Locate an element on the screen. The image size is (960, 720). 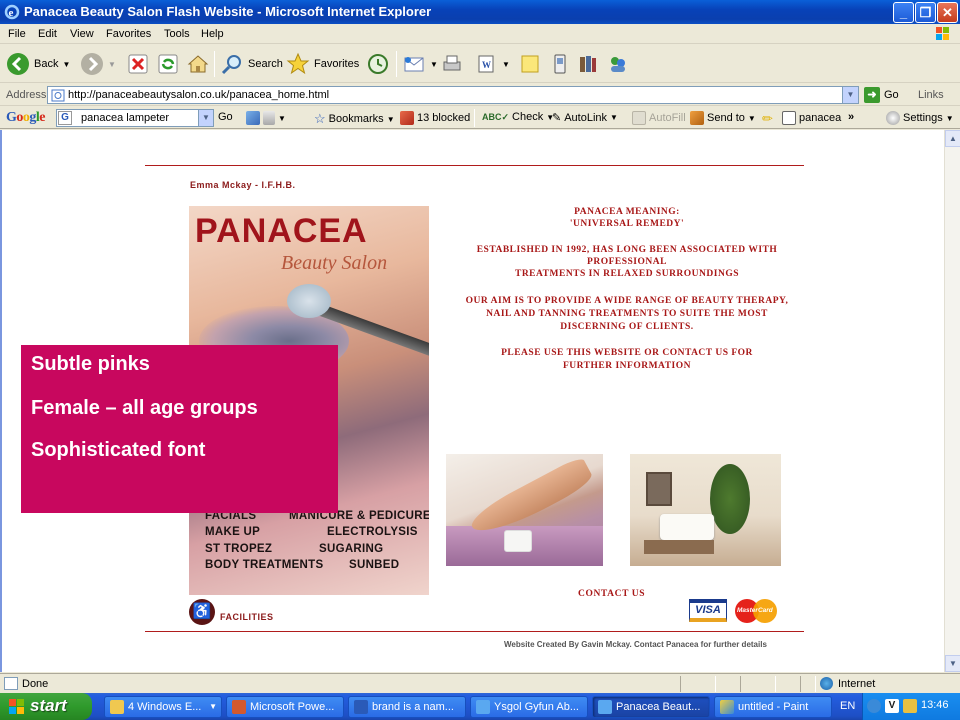
facilities-link: FACILITIES is located at coordinates (247, 617).